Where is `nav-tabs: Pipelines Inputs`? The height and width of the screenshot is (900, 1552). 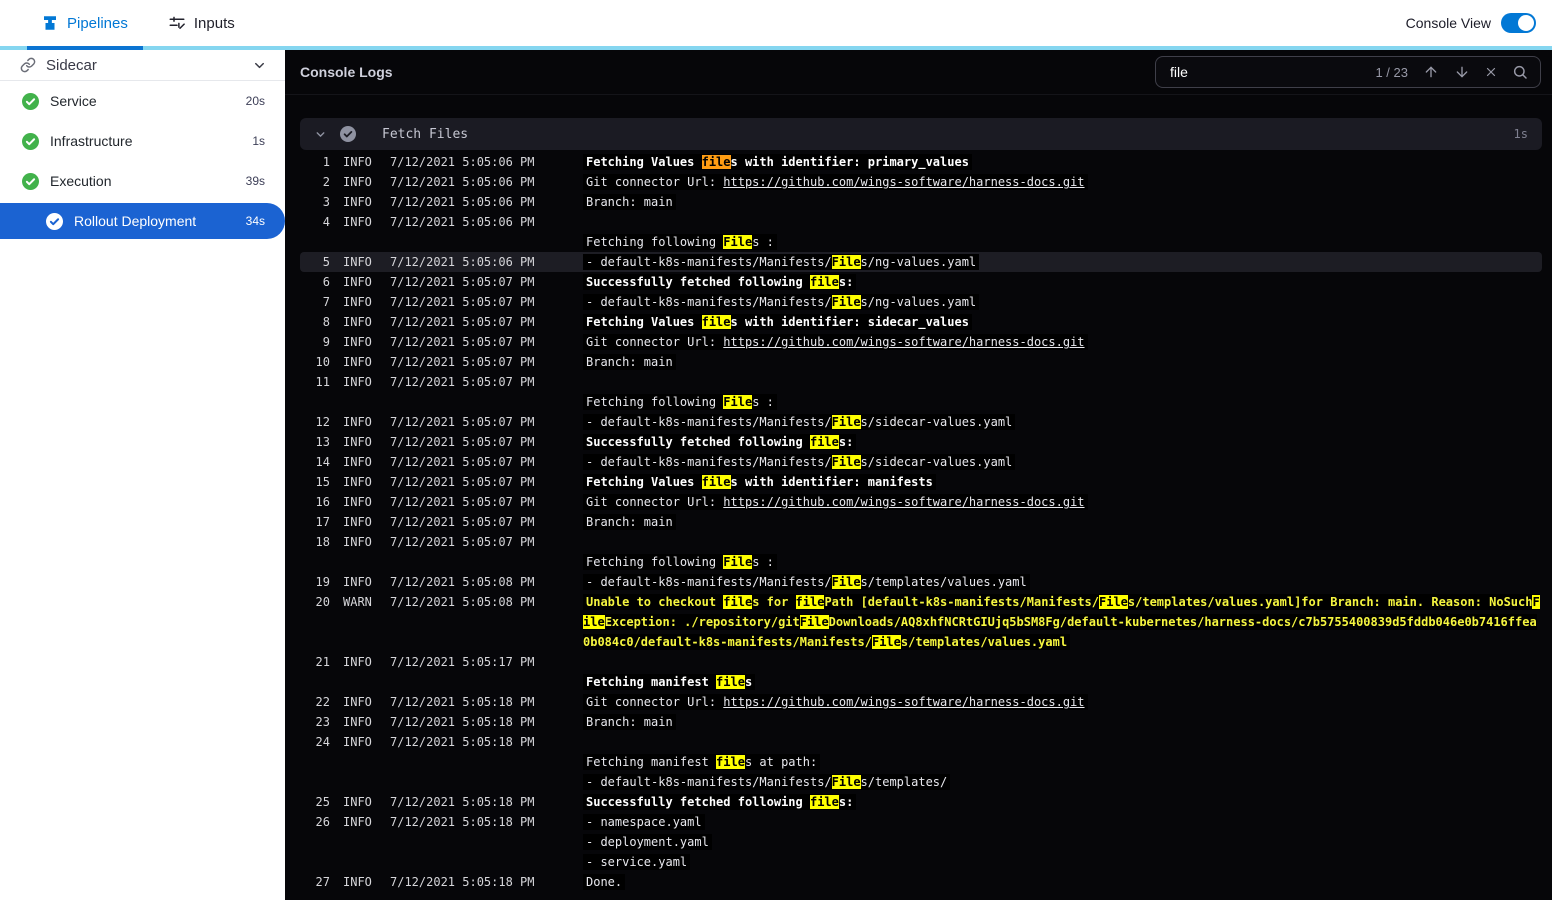 nav-tabs: Pipelines Inputs is located at coordinates (124, 23).